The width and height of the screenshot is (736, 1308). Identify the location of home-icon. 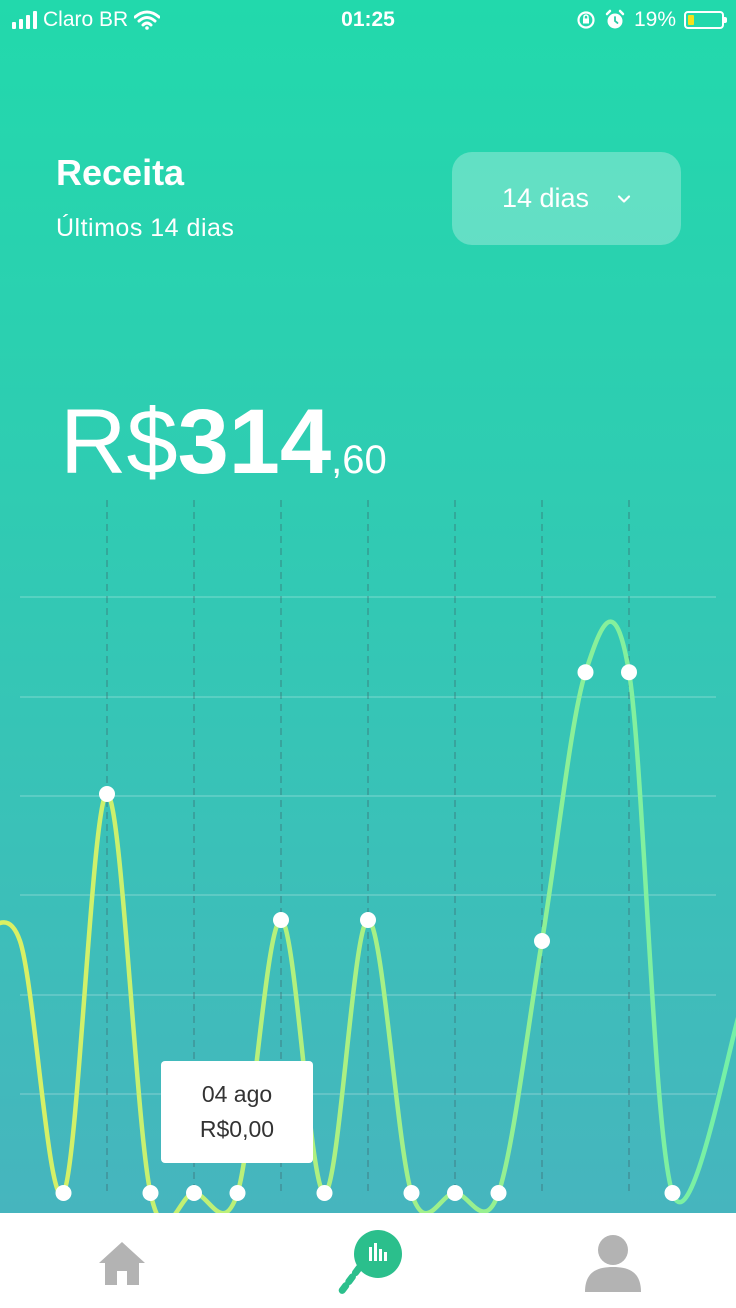
(122, 1263).